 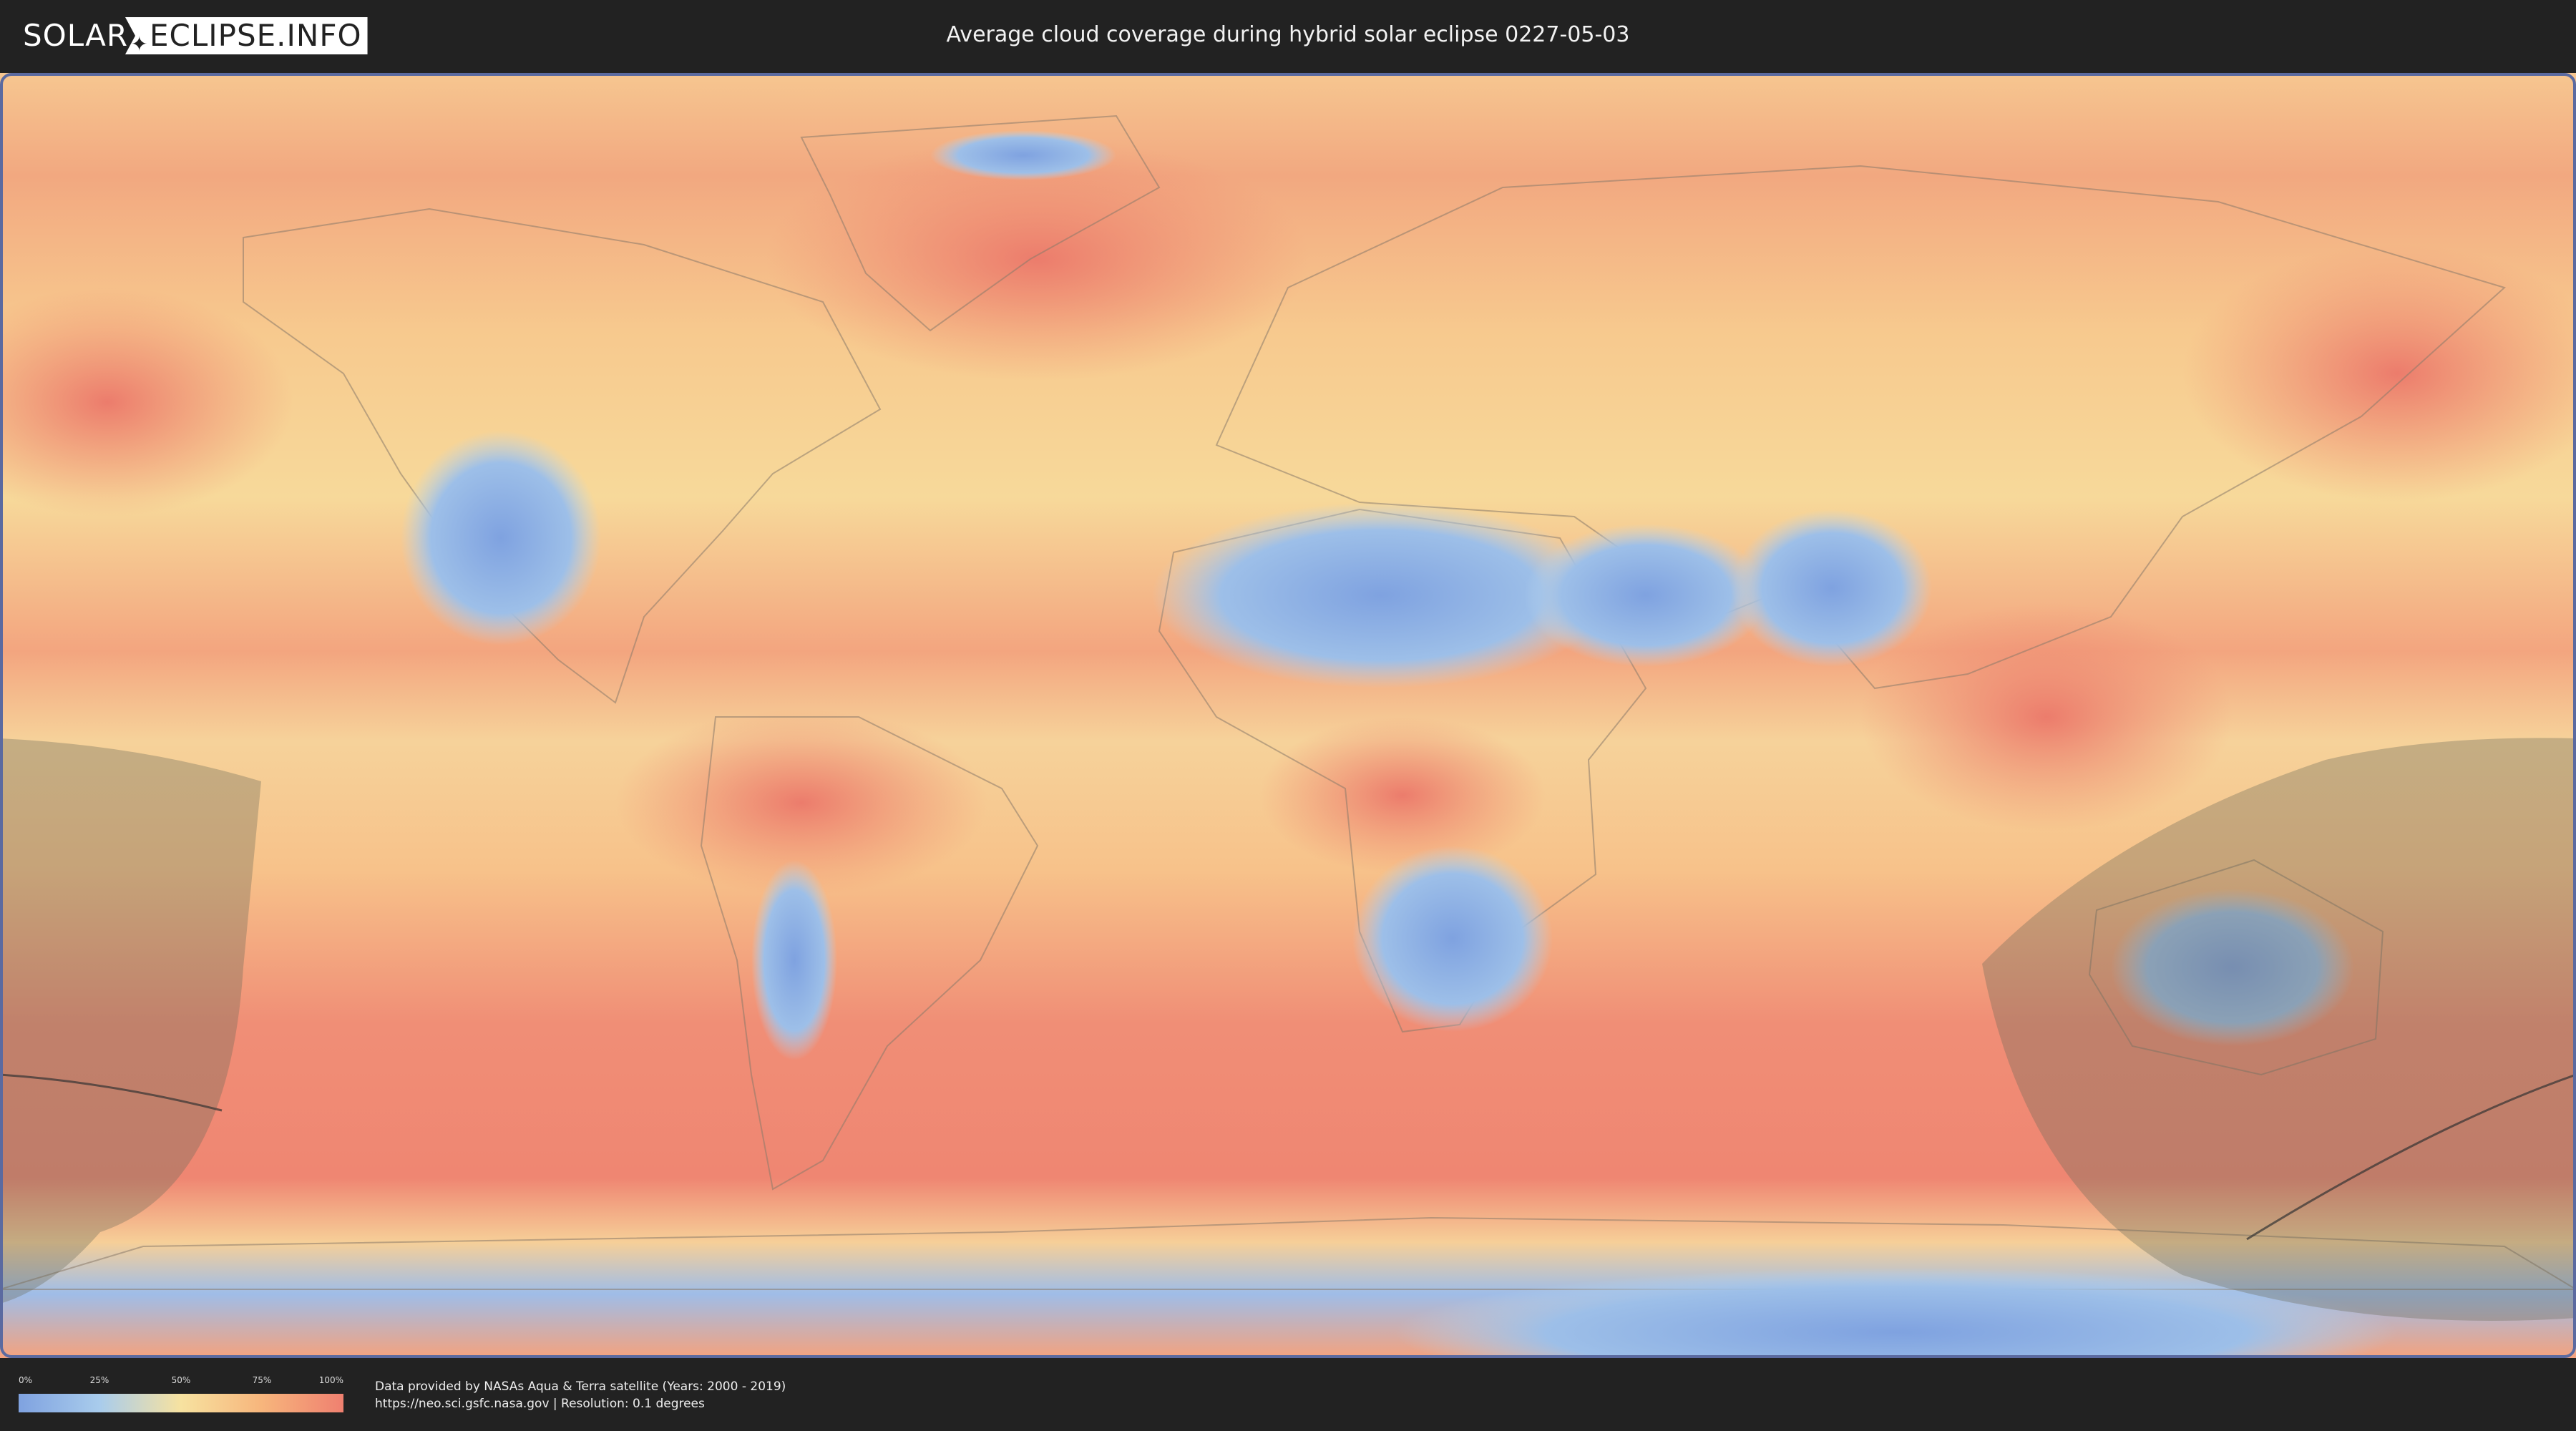 What do you see at coordinates (1023, 155) in the screenshot?
I see `greenland-dry` at bounding box center [1023, 155].